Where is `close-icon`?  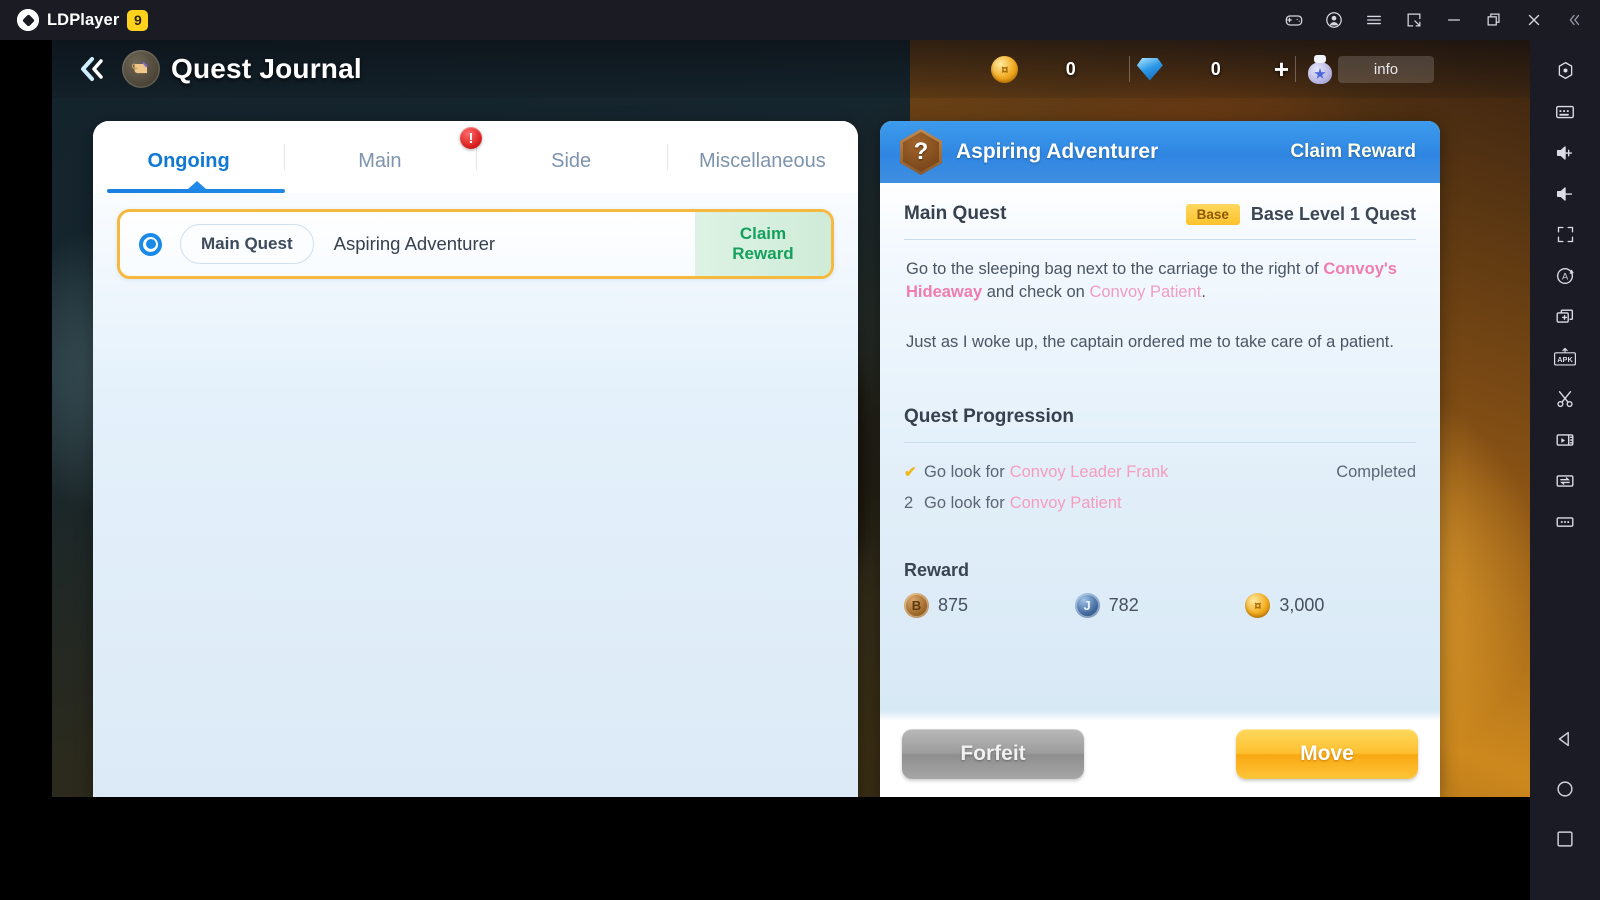 close-icon is located at coordinates (1534, 20).